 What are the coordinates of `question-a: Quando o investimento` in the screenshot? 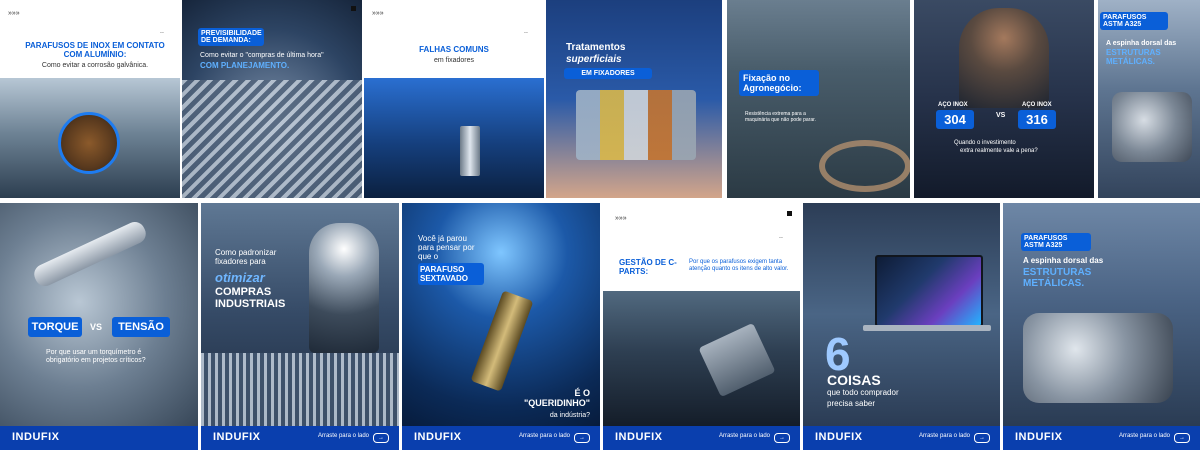 It's located at (985, 143).